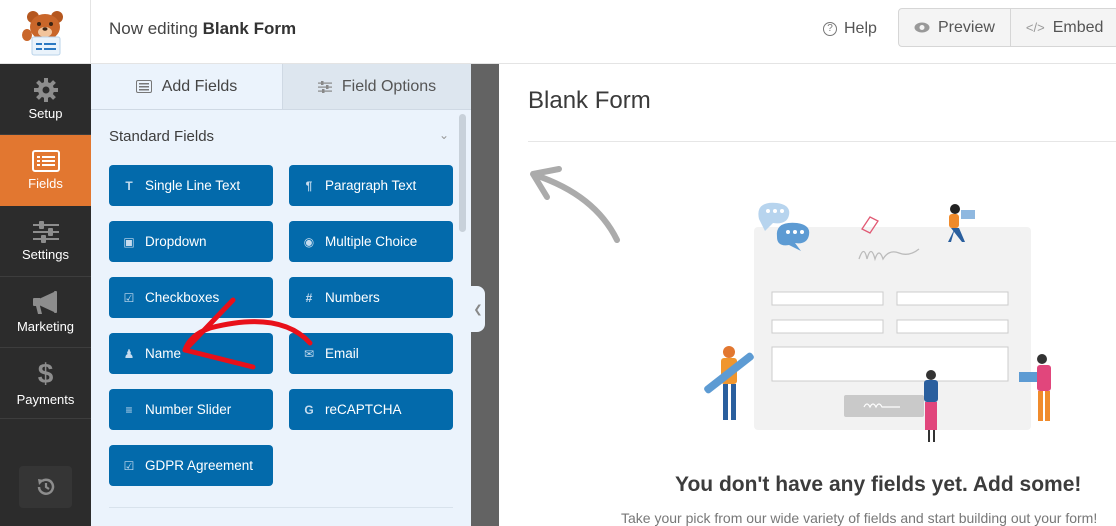  What do you see at coordinates (860, 28) in the screenshot?
I see `help-label: Help` at bounding box center [860, 28].